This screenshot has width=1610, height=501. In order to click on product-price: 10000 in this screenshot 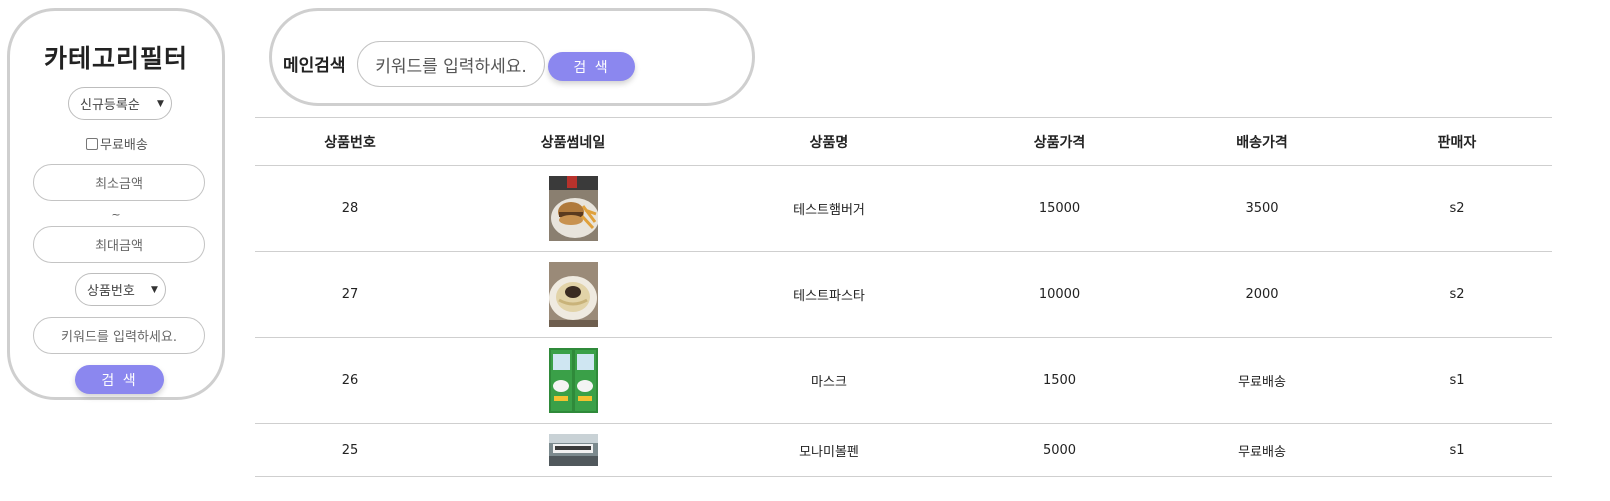, I will do `click(1059, 294)`.